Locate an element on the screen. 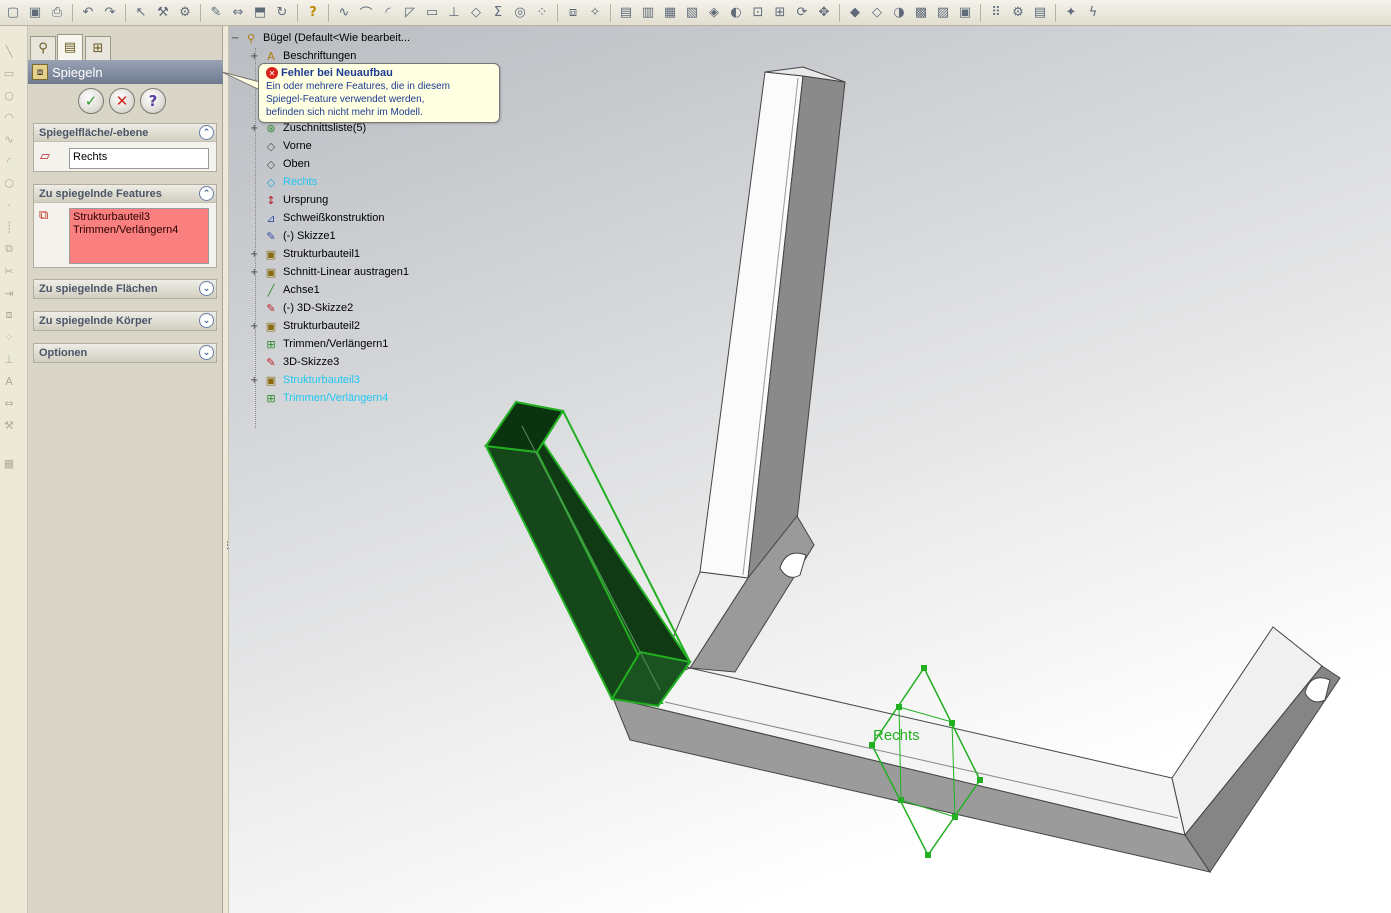 The image size is (1391, 913). tree-item: ✎ 3D-Skizze3 is located at coordinates (284, 362).